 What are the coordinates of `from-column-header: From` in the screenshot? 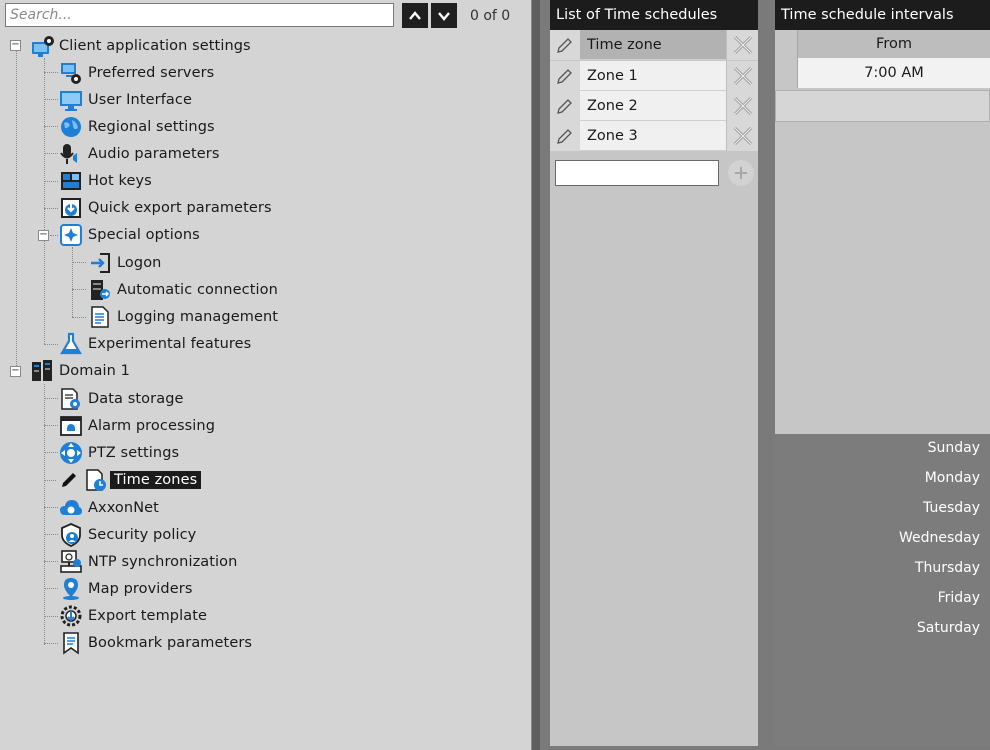 It's located at (893, 44).